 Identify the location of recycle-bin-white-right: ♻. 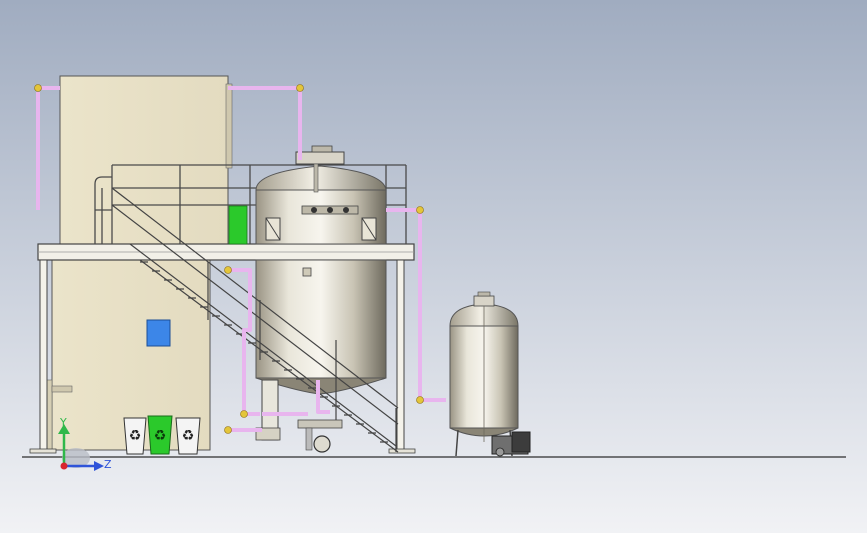
(188, 436).